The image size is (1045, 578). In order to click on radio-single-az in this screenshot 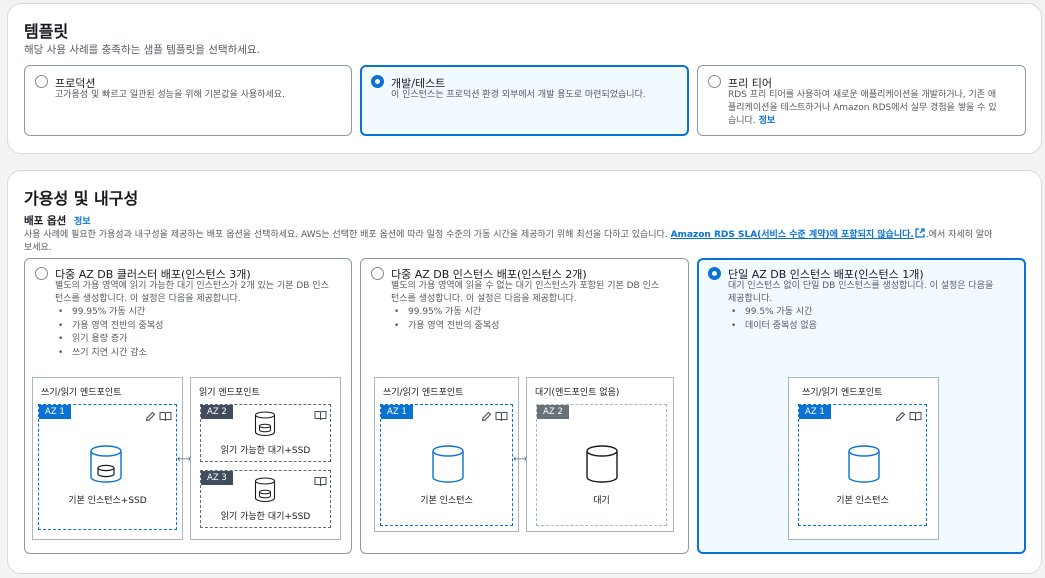, I will do `click(714, 273)`.